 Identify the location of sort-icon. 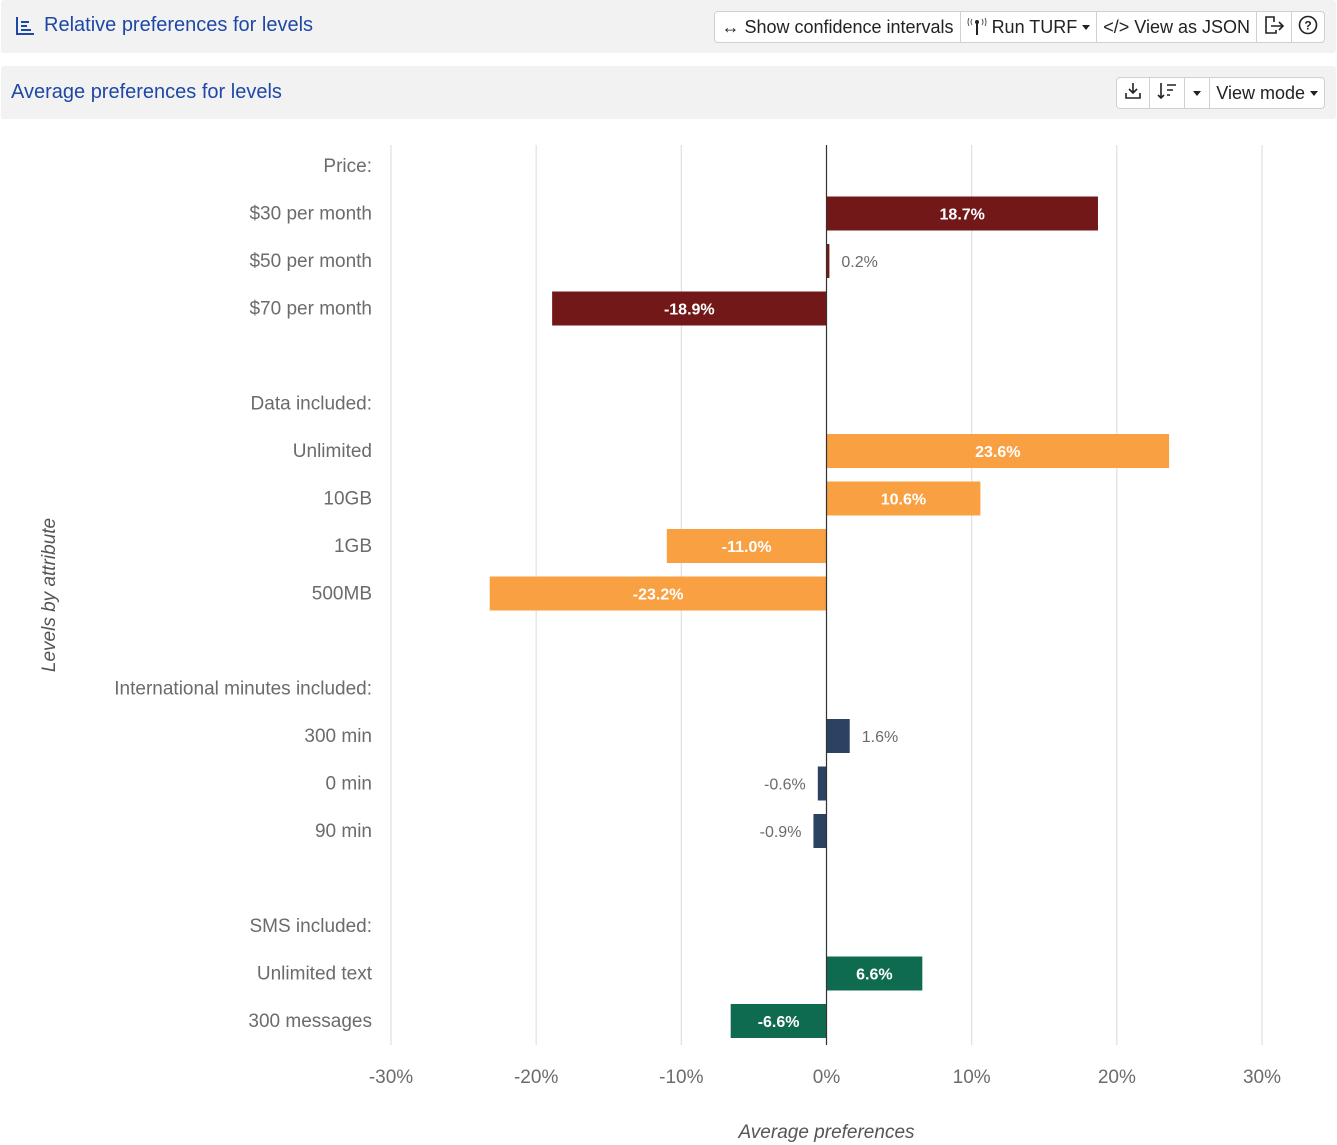
(1167, 93).